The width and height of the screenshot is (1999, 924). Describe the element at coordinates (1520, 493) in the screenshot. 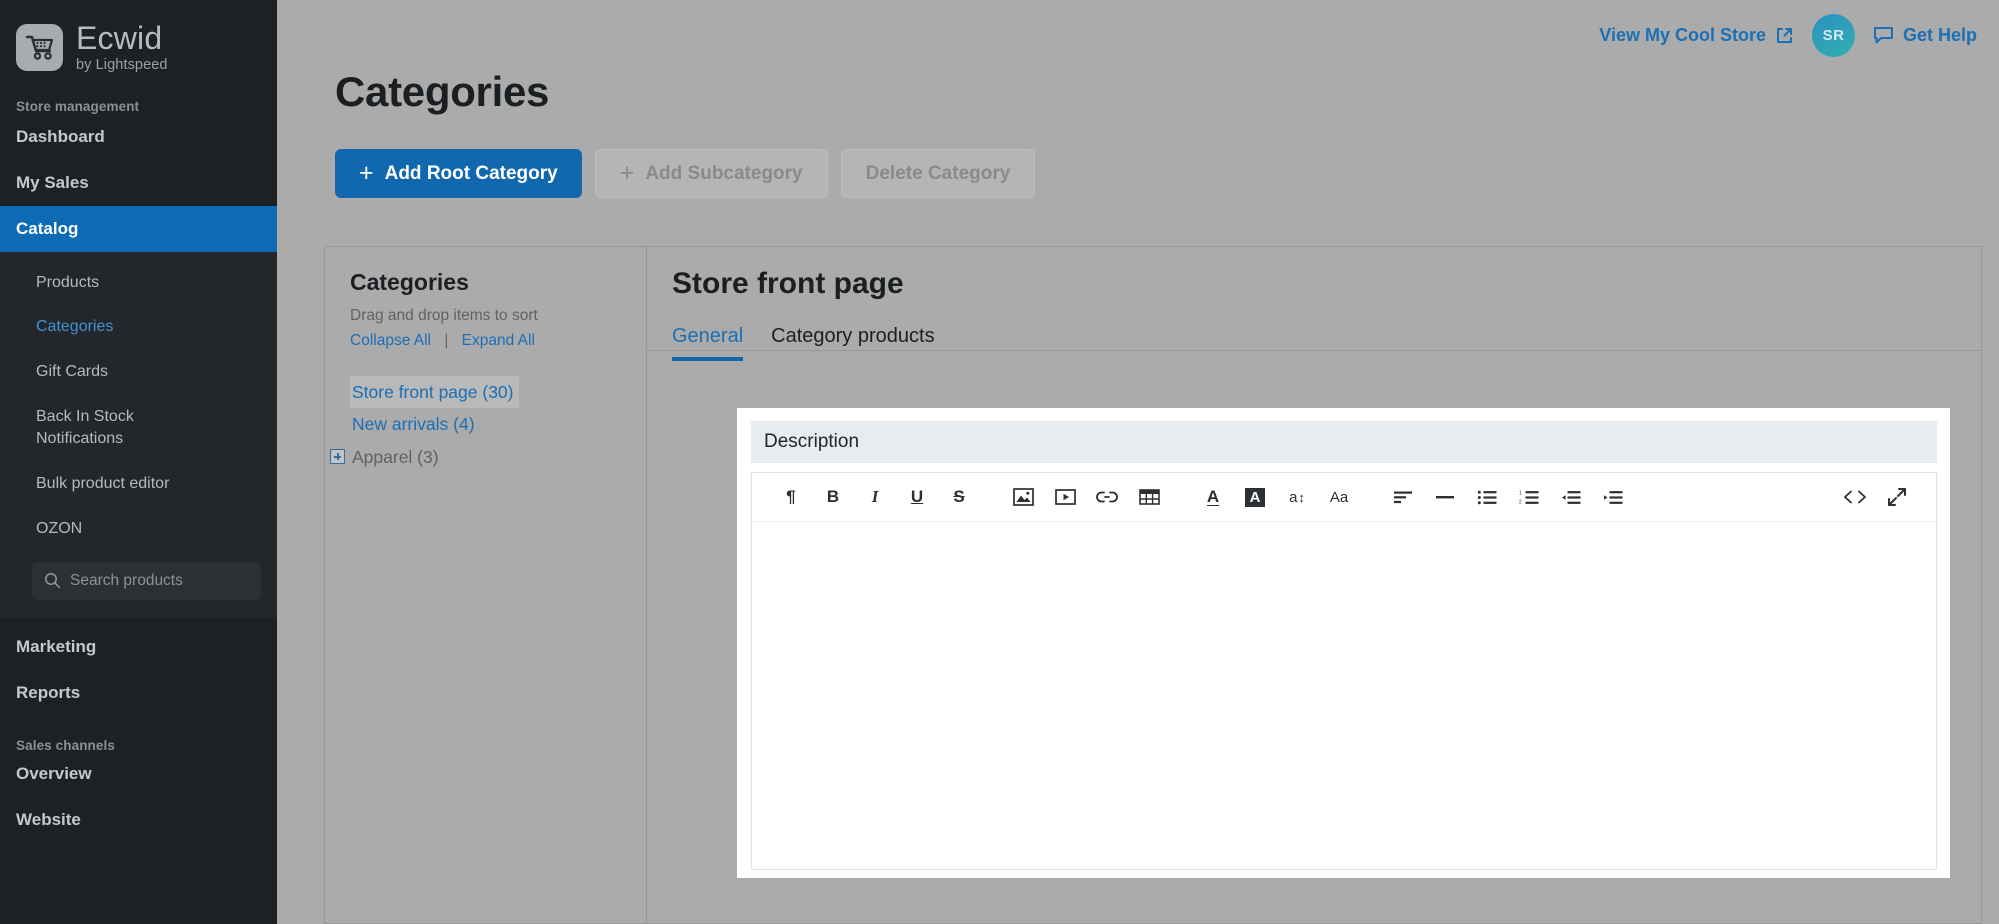

I see `svg-text: 1` at that location.